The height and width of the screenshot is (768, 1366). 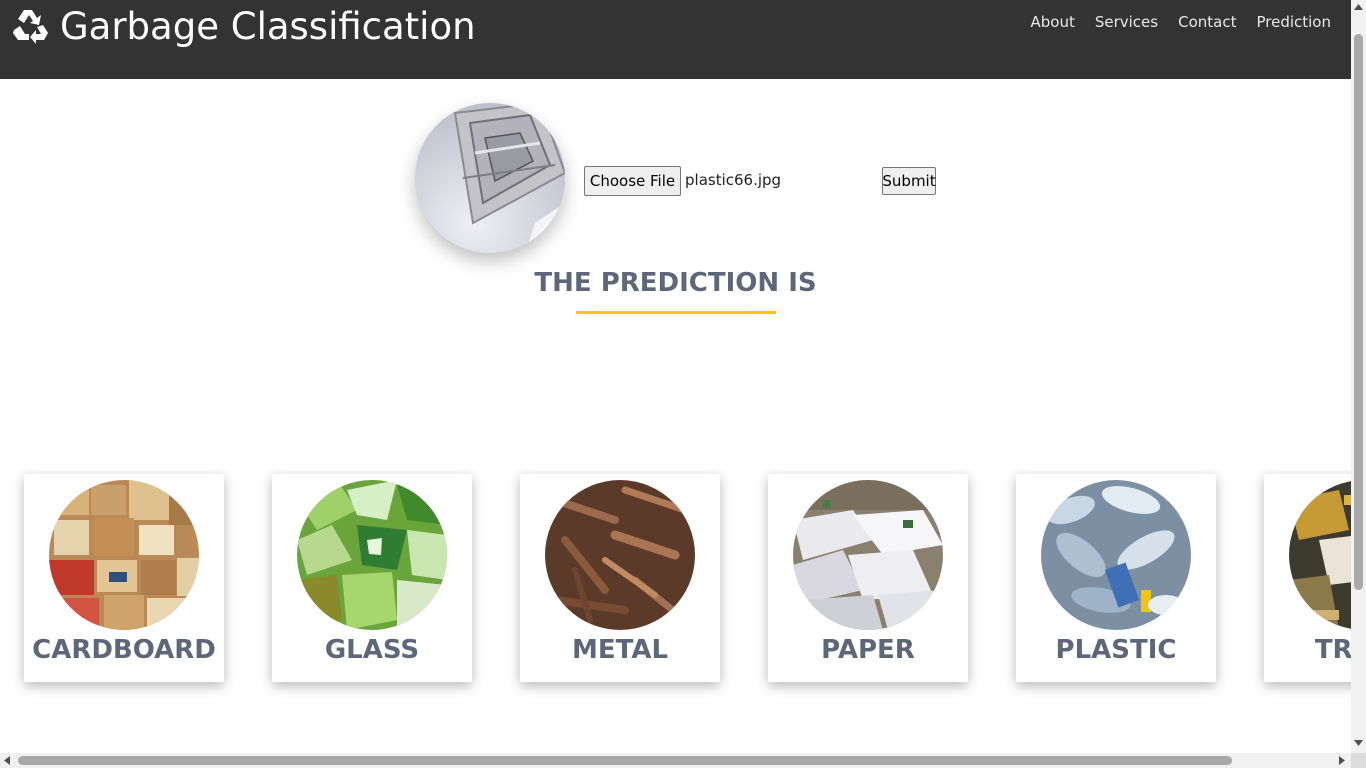 I want to click on prediction-underline, so click(x=676, y=312).